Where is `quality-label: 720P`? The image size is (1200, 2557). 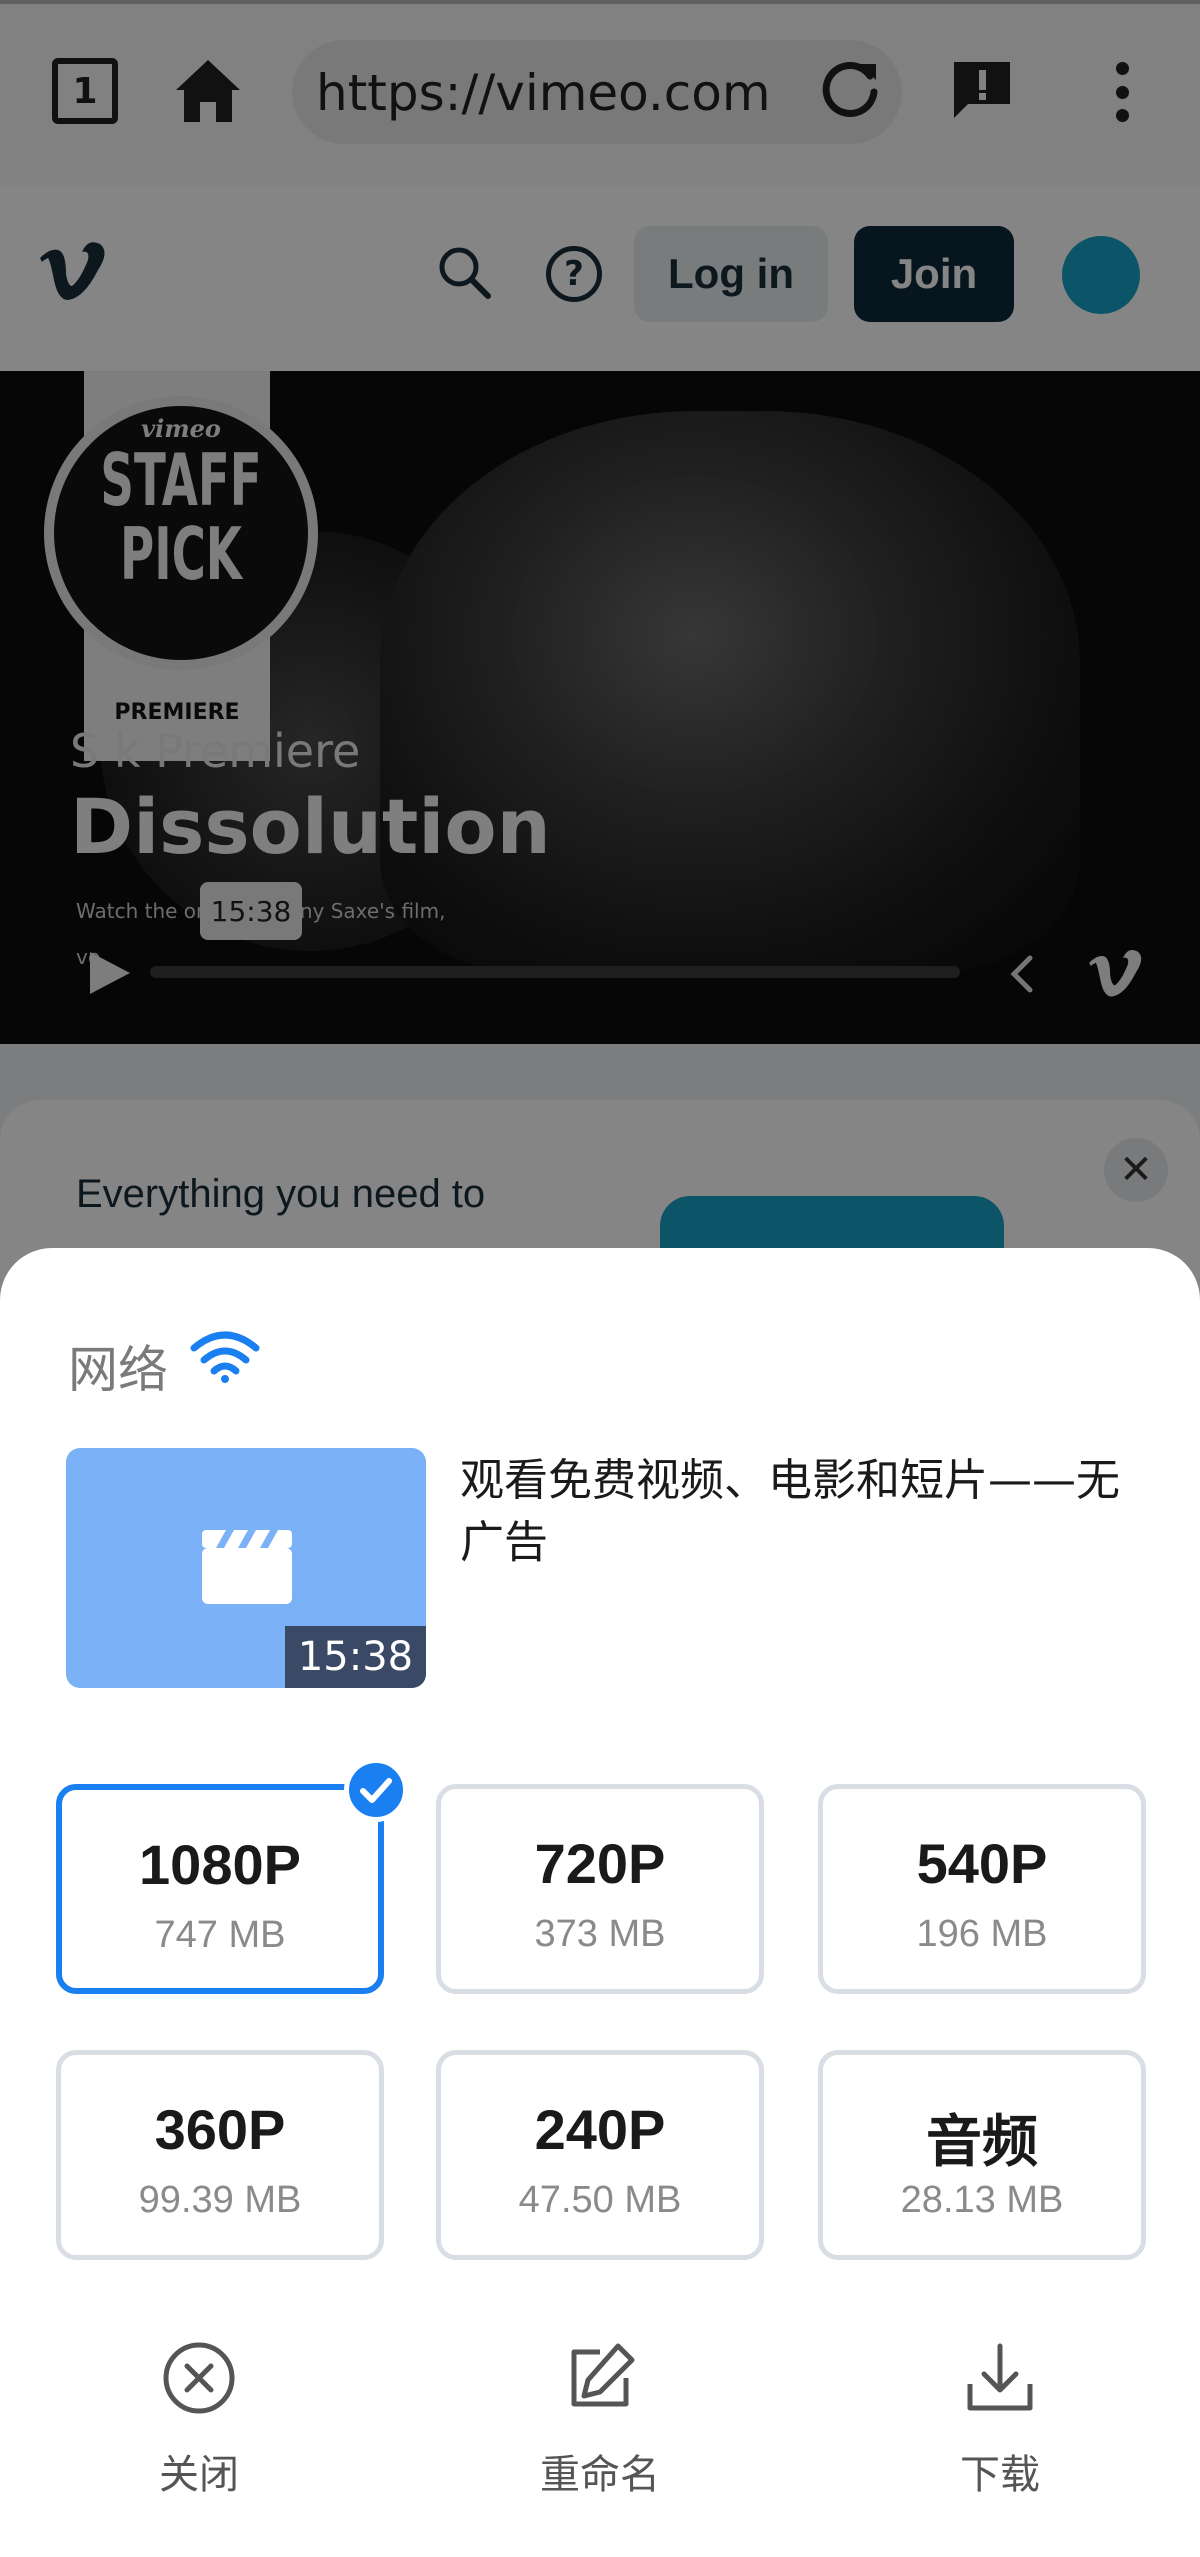 quality-label: 720P is located at coordinates (600, 1863).